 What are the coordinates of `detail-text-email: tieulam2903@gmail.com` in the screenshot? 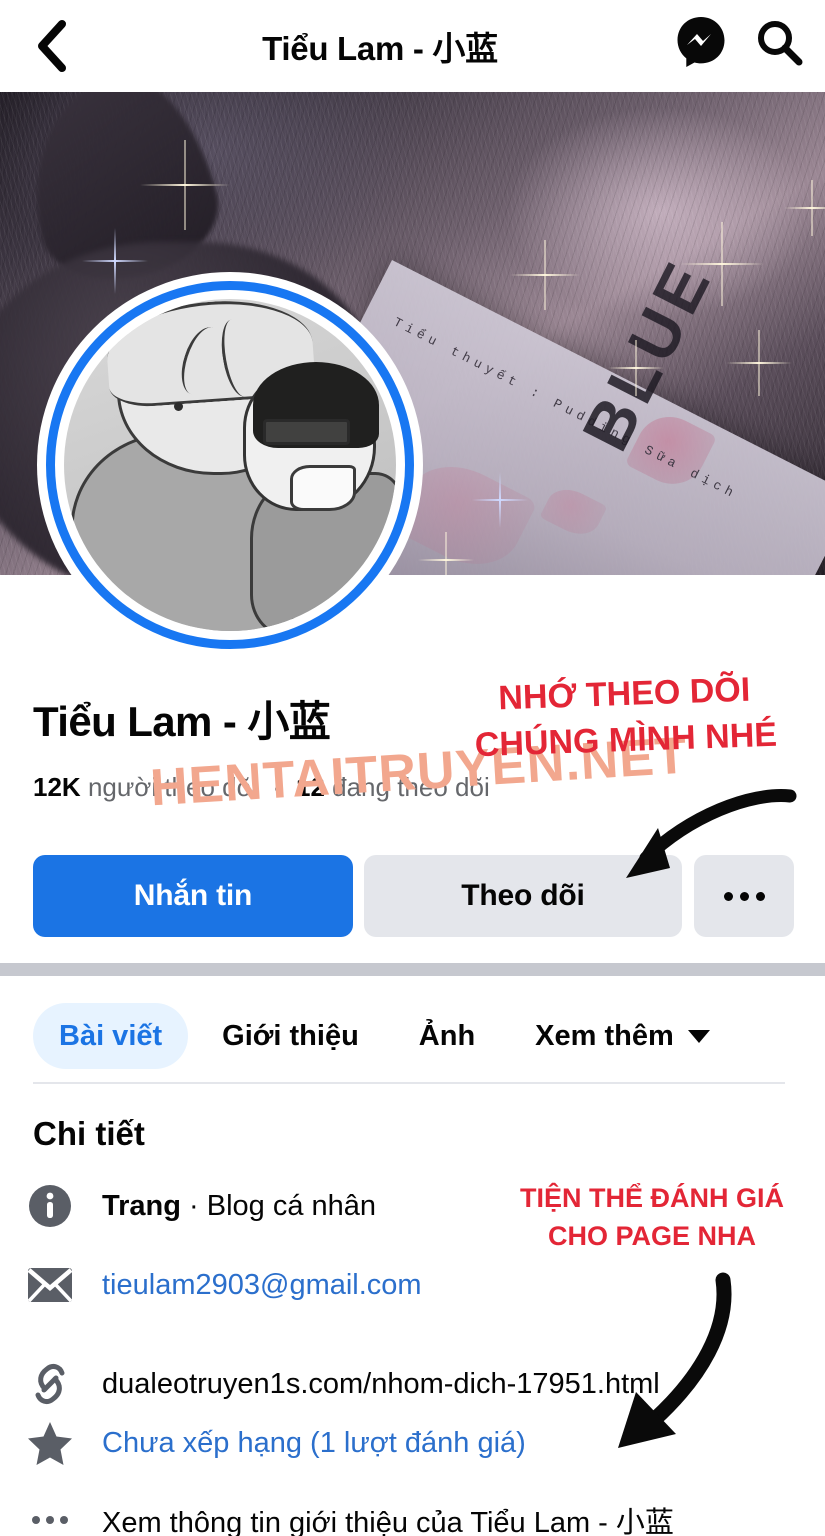 It's located at (262, 1285).